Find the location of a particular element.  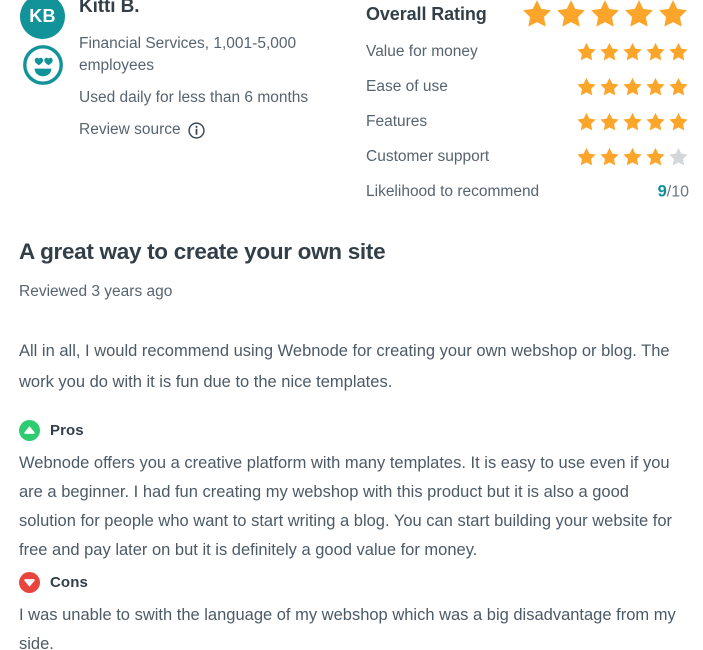

recommend-score-value: 9 is located at coordinates (662, 191).